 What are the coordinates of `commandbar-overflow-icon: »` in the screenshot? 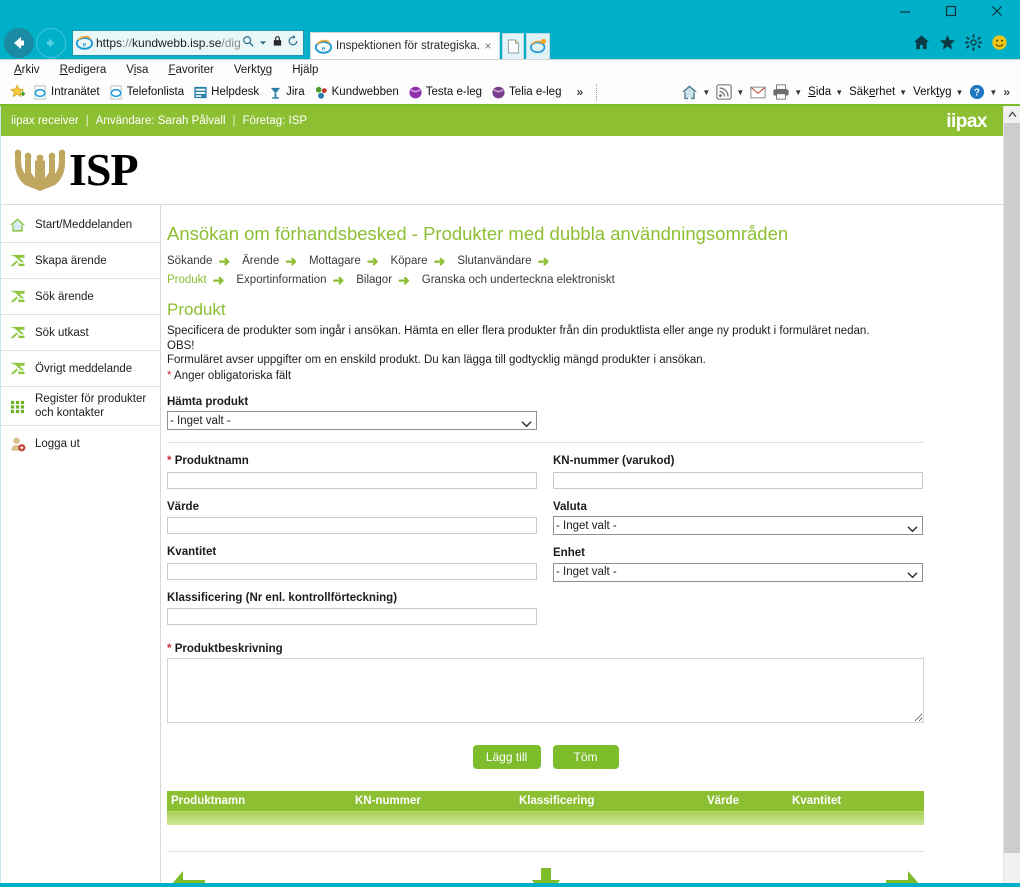 It's located at (1006, 92).